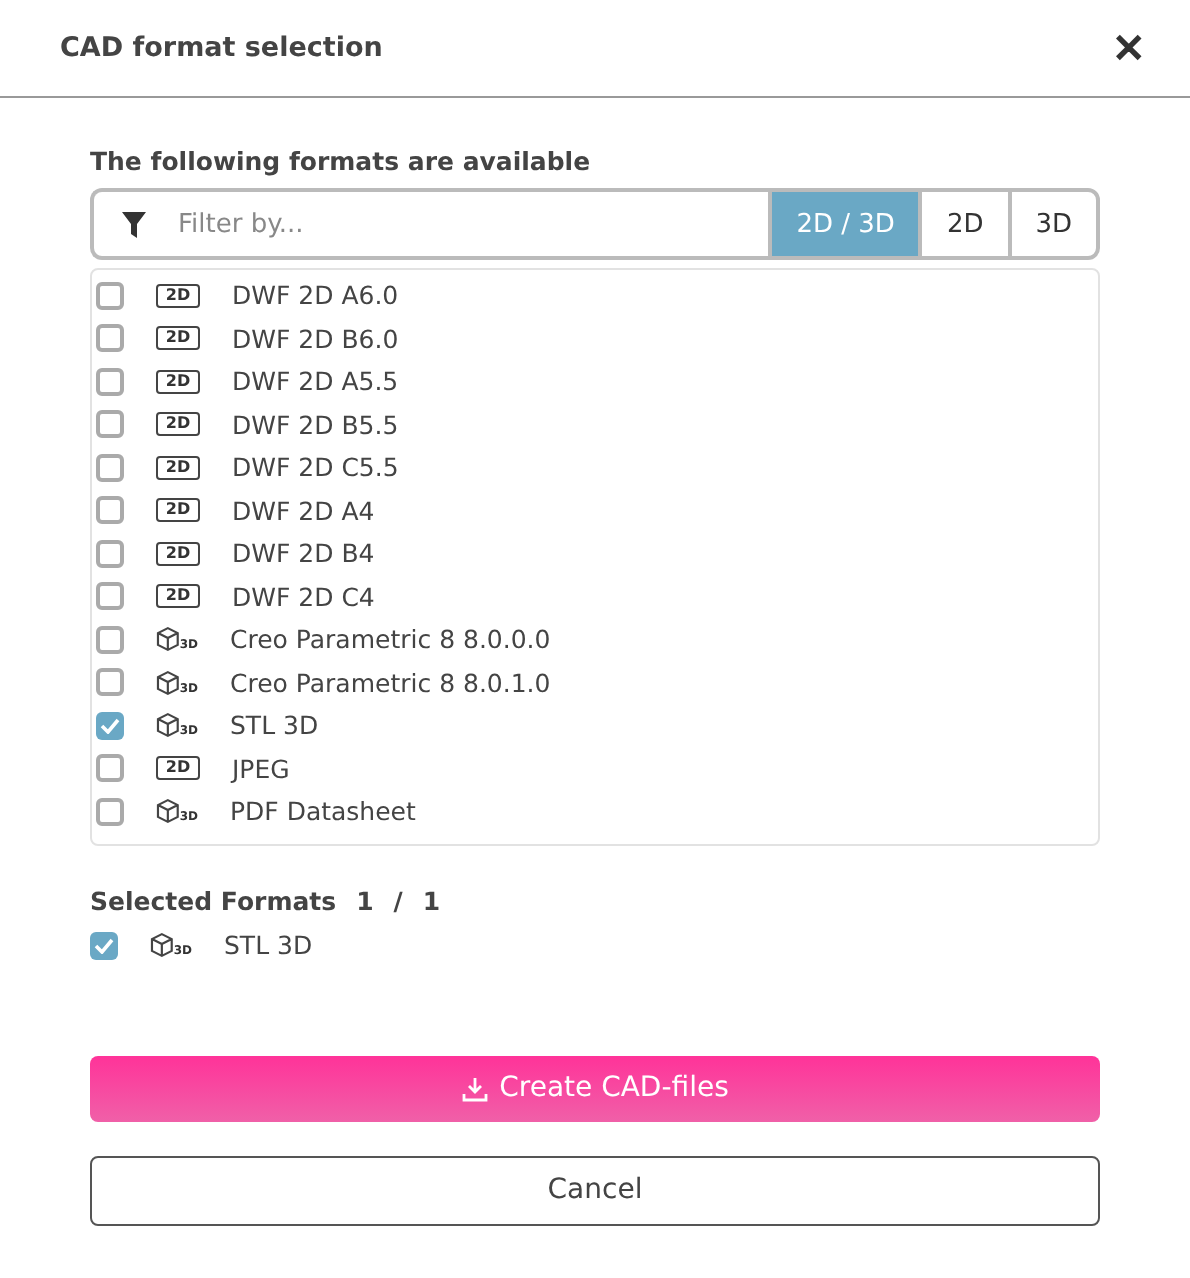 The image size is (1190, 1278). I want to click on total-count: 1, so click(431, 901).